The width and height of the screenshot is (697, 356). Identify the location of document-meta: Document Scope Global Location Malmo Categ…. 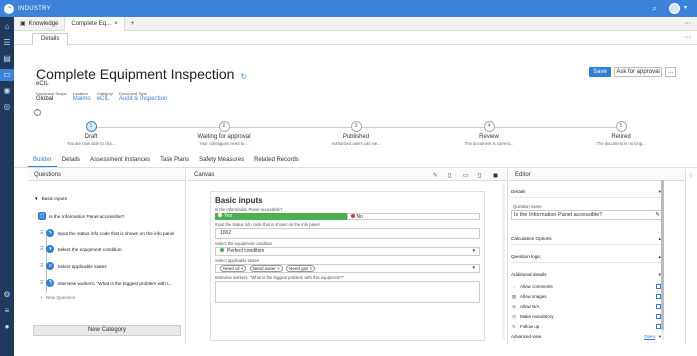
(101, 96).